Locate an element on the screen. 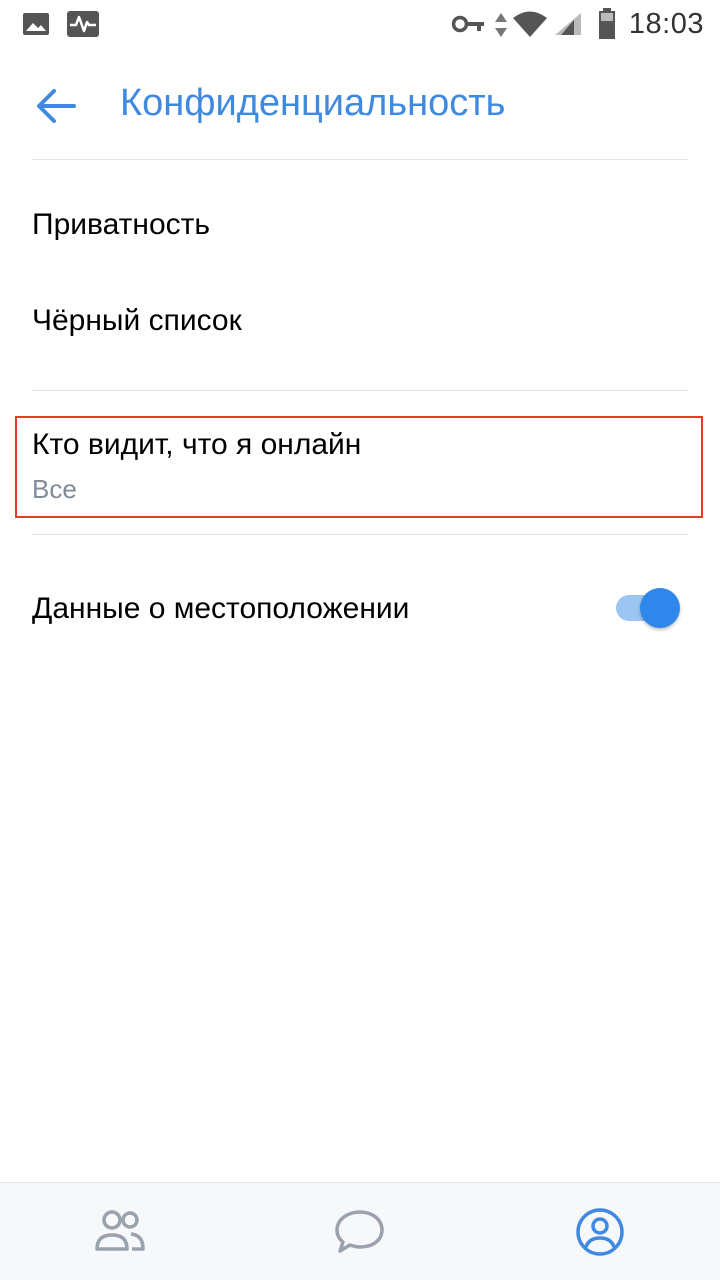  vpn-key-icon is located at coordinates (468, 26).